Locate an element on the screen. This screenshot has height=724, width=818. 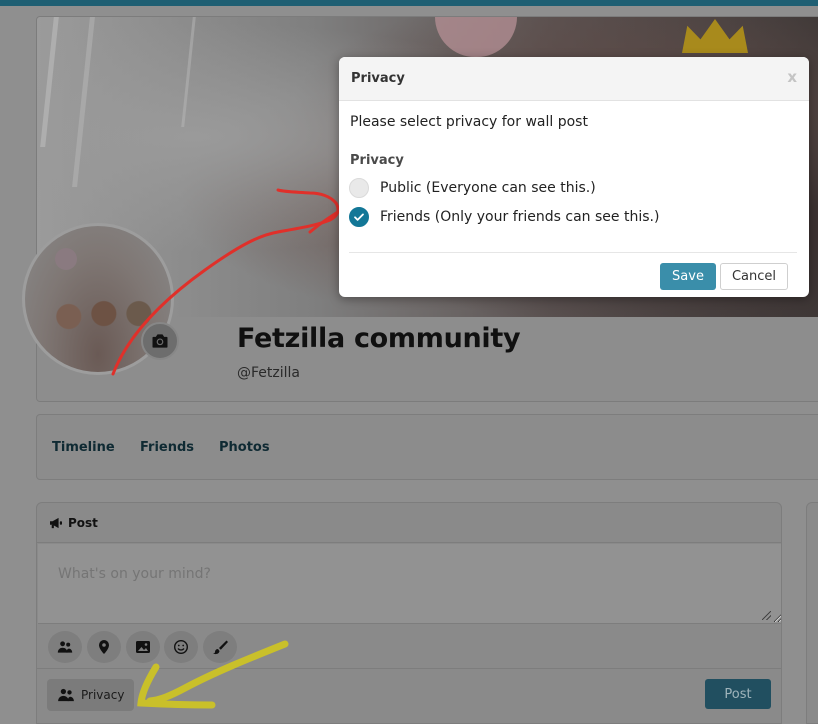
tab-timeline: Timeline is located at coordinates (83, 447).